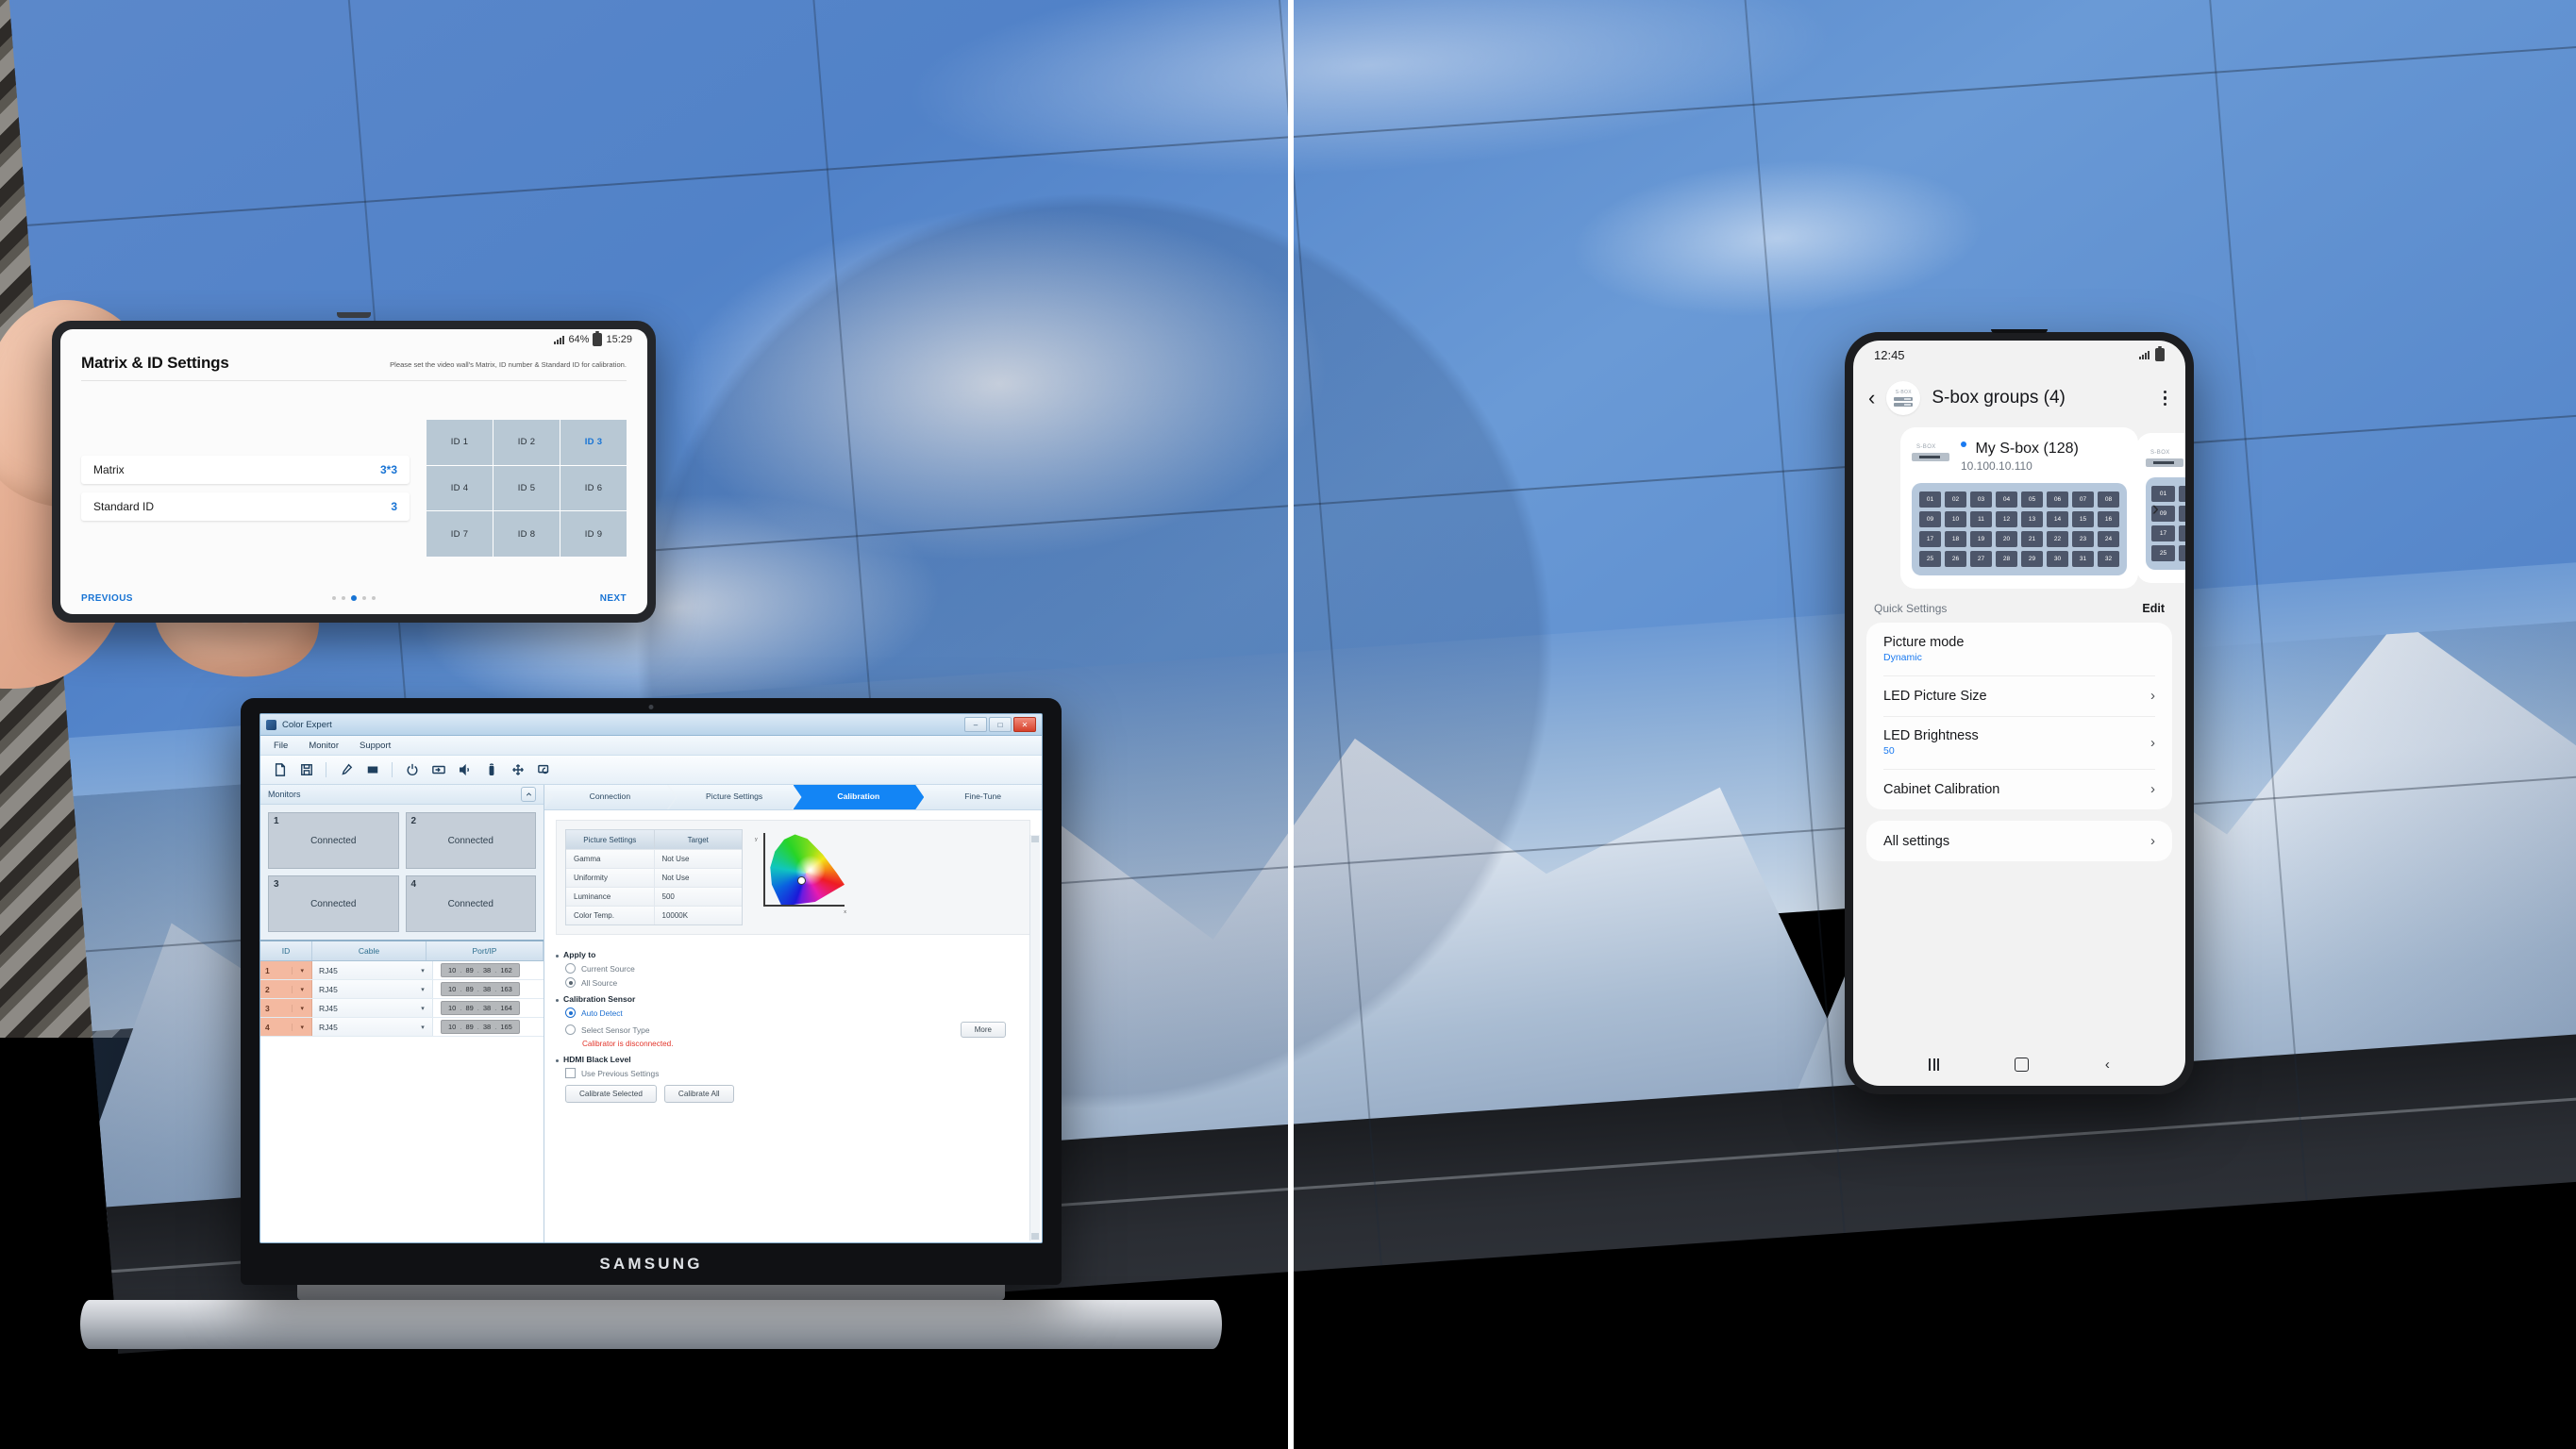 Image resolution: width=2576 pixels, height=1449 pixels. Describe the element at coordinates (491, 770) in the screenshot. I see `remote-lock-icon` at that location.